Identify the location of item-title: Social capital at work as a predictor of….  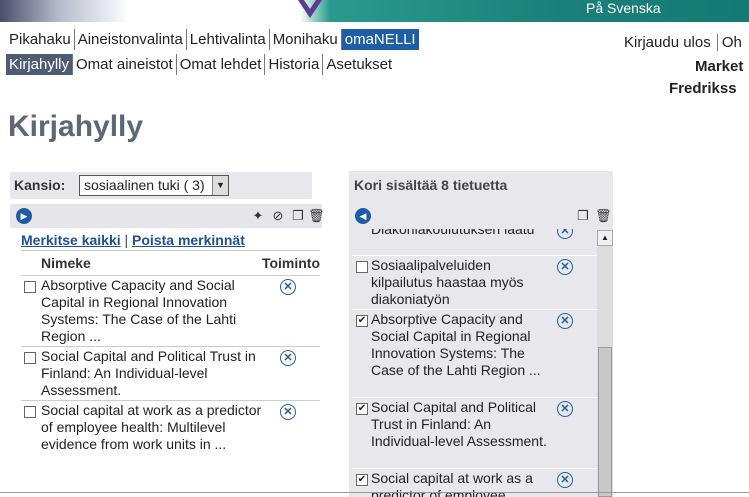
(152, 427).